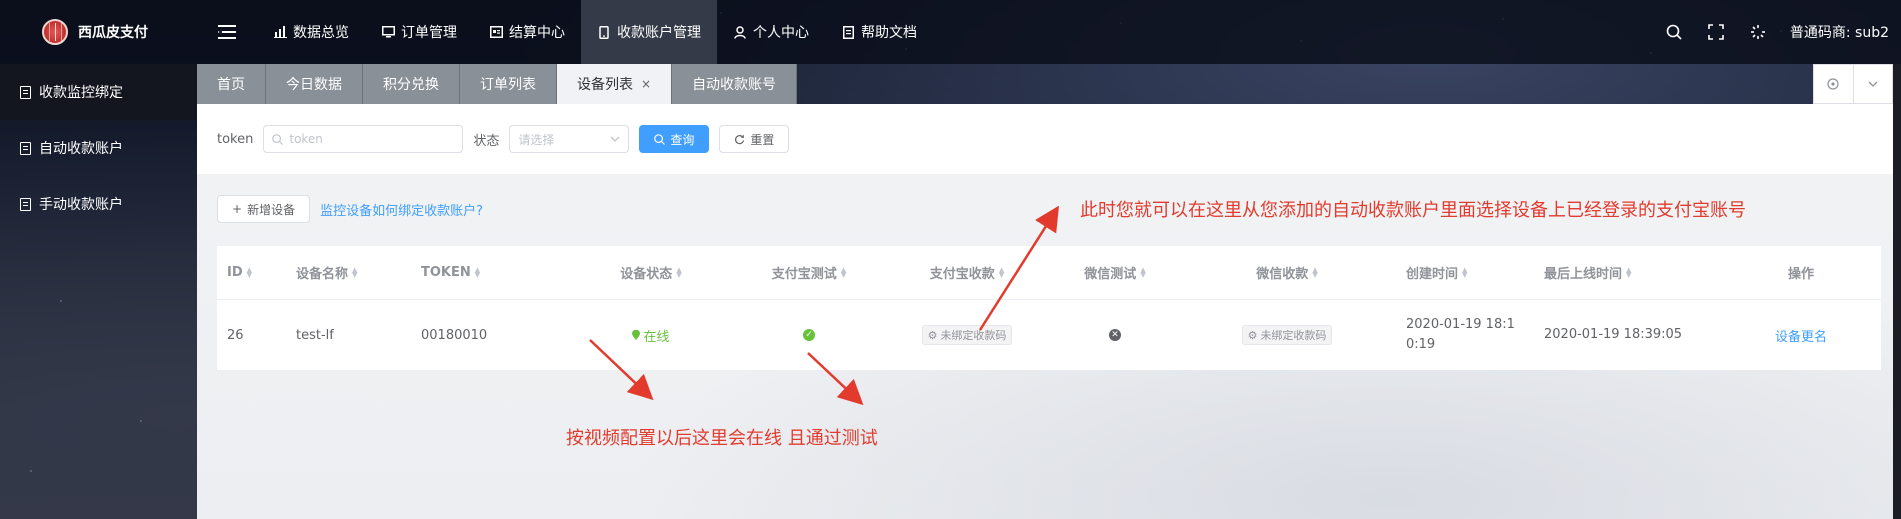 Image resolution: width=1901 pixels, height=519 pixels. What do you see at coordinates (25, 92) in the screenshot?
I see `document-icon` at bounding box center [25, 92].